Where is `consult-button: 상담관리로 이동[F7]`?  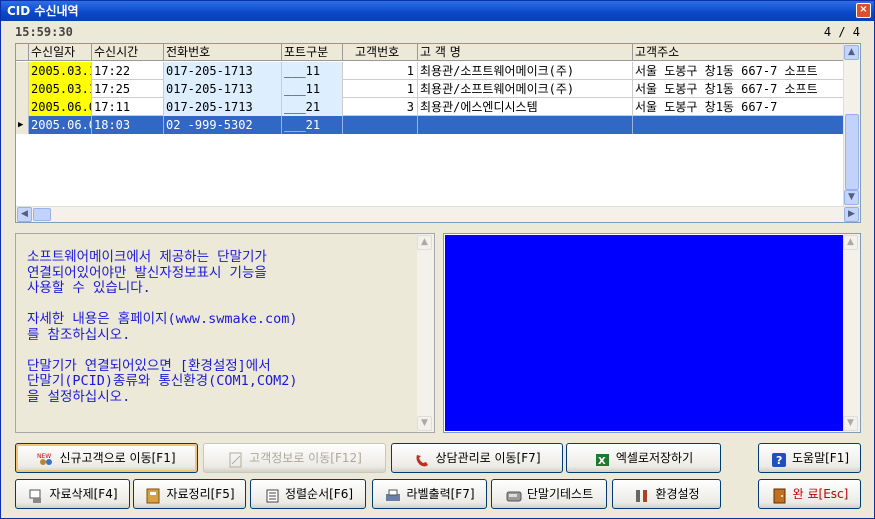
consult-button: 상담관리로 이동[F7] is located at coordinates (477, 458).